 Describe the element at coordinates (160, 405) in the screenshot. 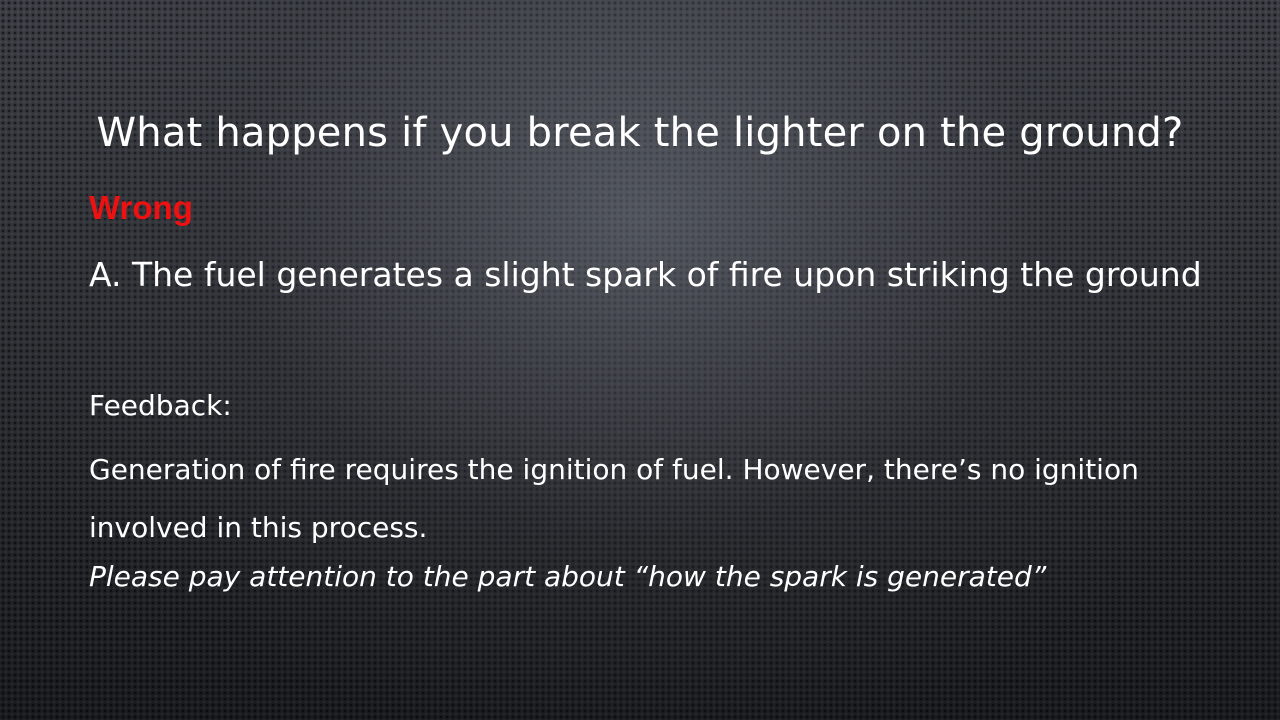

I see `feedback-label: Feedback:` at that location.